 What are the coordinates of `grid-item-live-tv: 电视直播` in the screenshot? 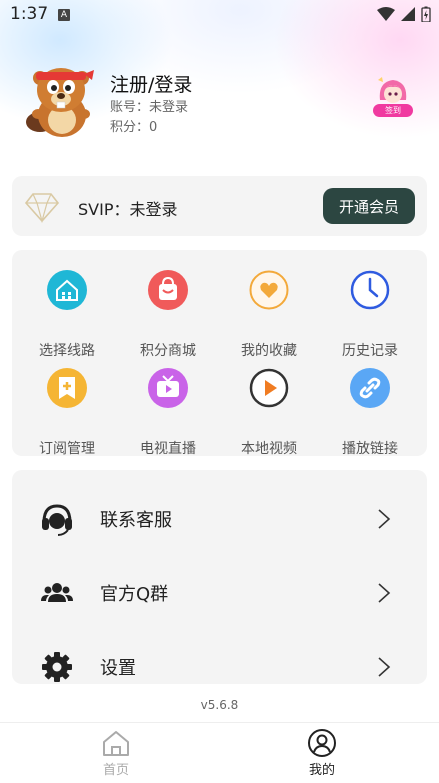 It's located at (168, 413).